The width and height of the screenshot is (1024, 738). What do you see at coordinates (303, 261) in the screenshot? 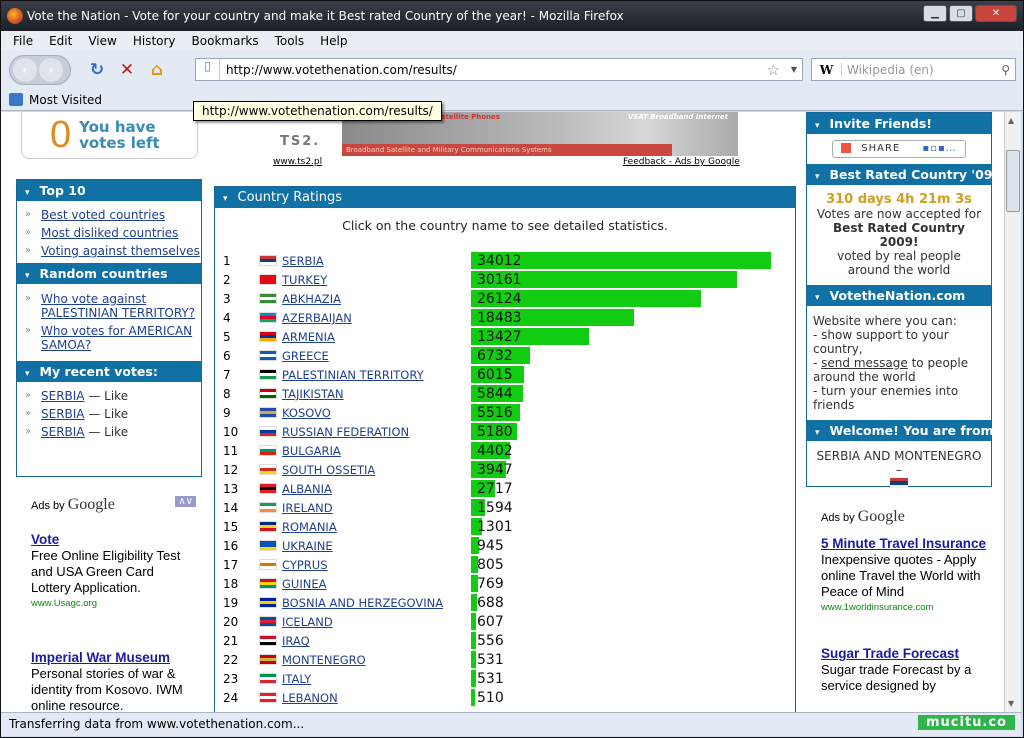
I see `country-link: SERBIA` at bounding box center [303, 261].